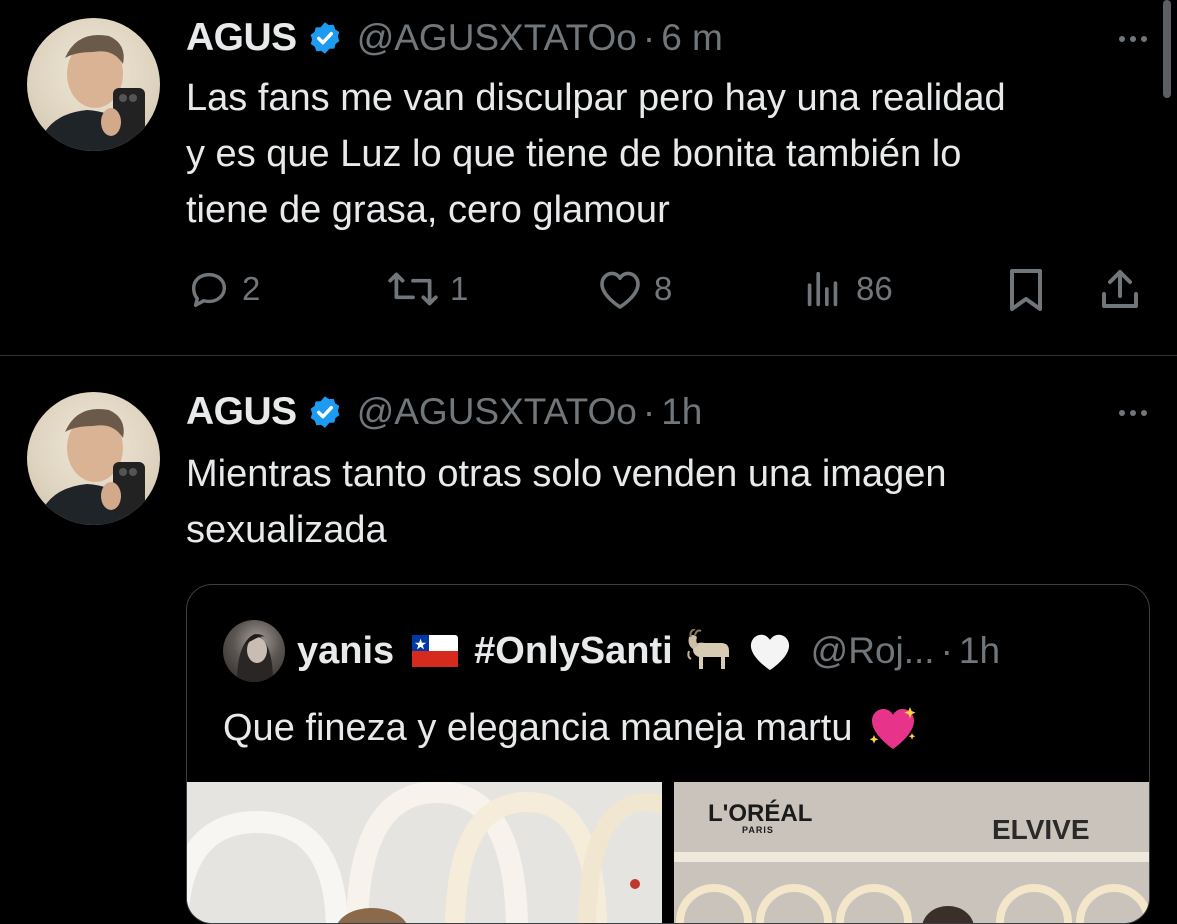 This screenshot has height=924, width=1177. I want to click on views-icon, so click(823, 289).